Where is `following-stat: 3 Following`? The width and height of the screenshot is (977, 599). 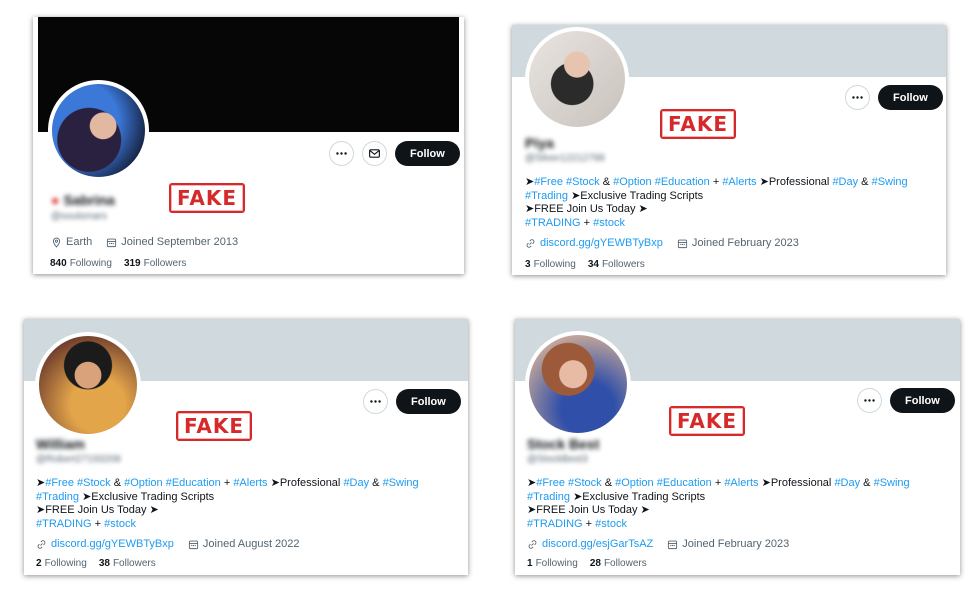 following-stat: 3 Following is located at coordinates (550, 264).